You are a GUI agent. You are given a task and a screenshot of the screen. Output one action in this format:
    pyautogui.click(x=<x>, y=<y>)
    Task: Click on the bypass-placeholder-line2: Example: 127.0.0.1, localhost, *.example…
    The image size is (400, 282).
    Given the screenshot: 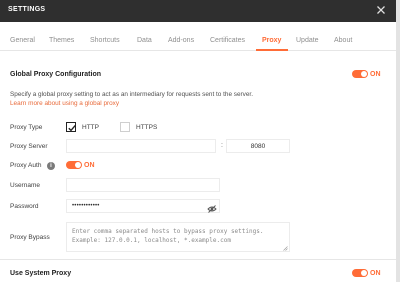 What is the action you would take?
    pyautogui.click(x=151, y=240)
    